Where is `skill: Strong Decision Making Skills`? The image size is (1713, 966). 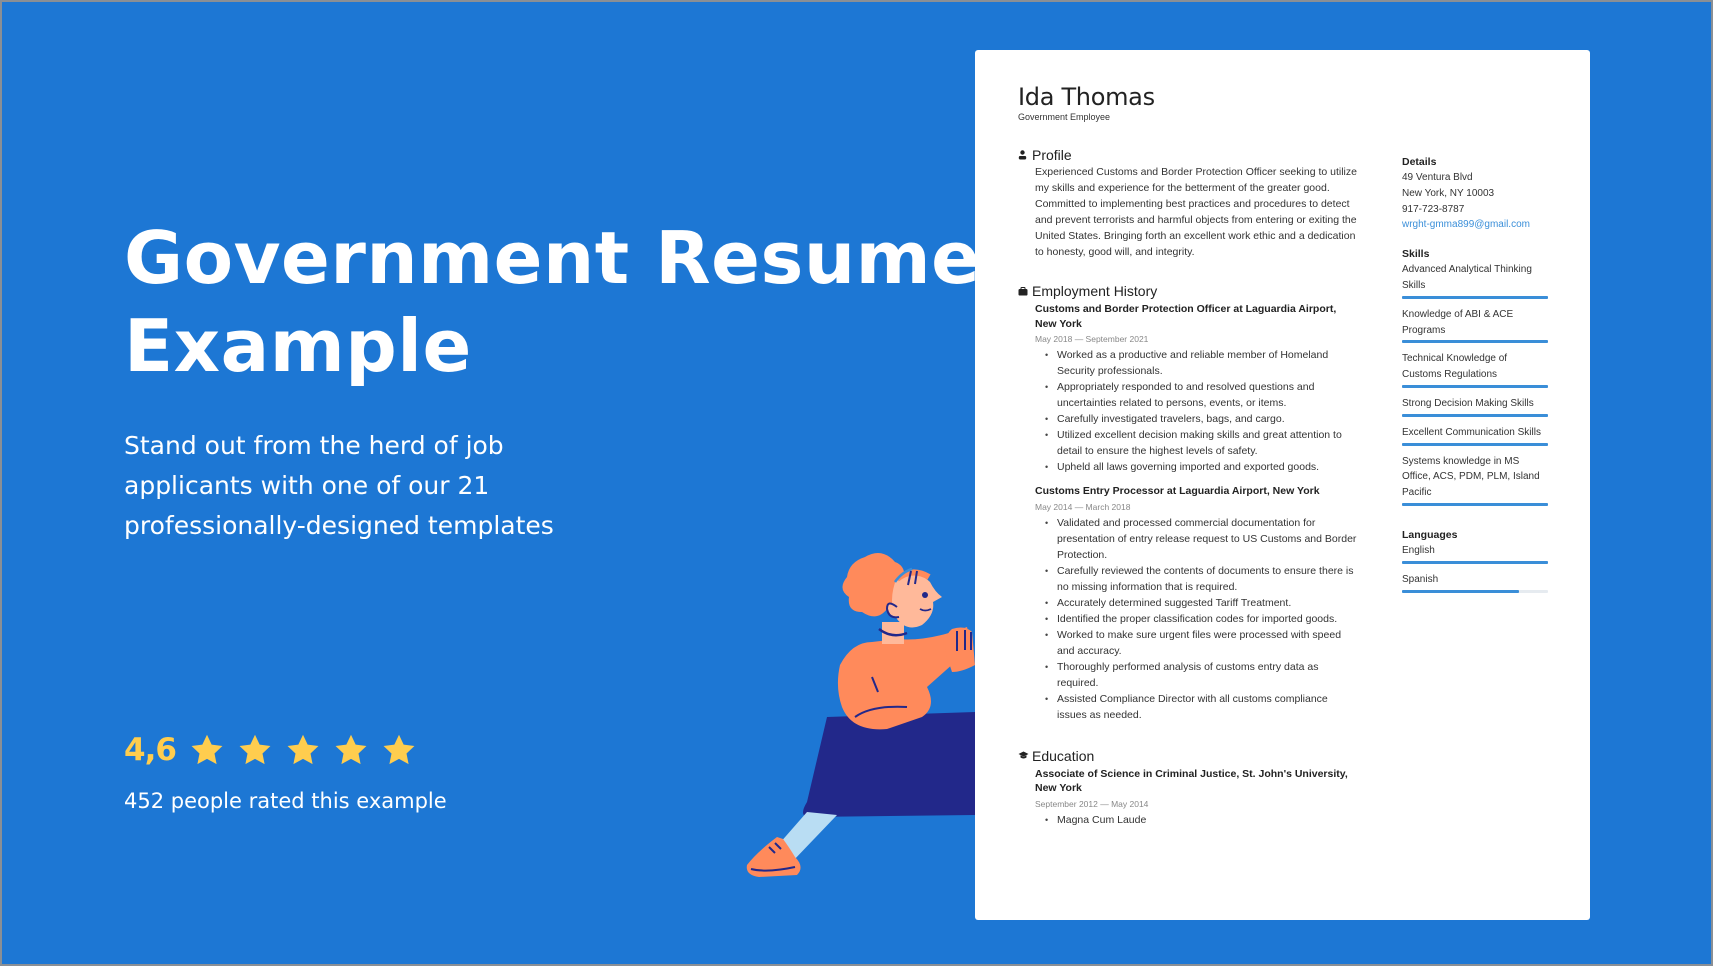 skill: Strong Decision Making Skills is located at coordinates (1475, 408).